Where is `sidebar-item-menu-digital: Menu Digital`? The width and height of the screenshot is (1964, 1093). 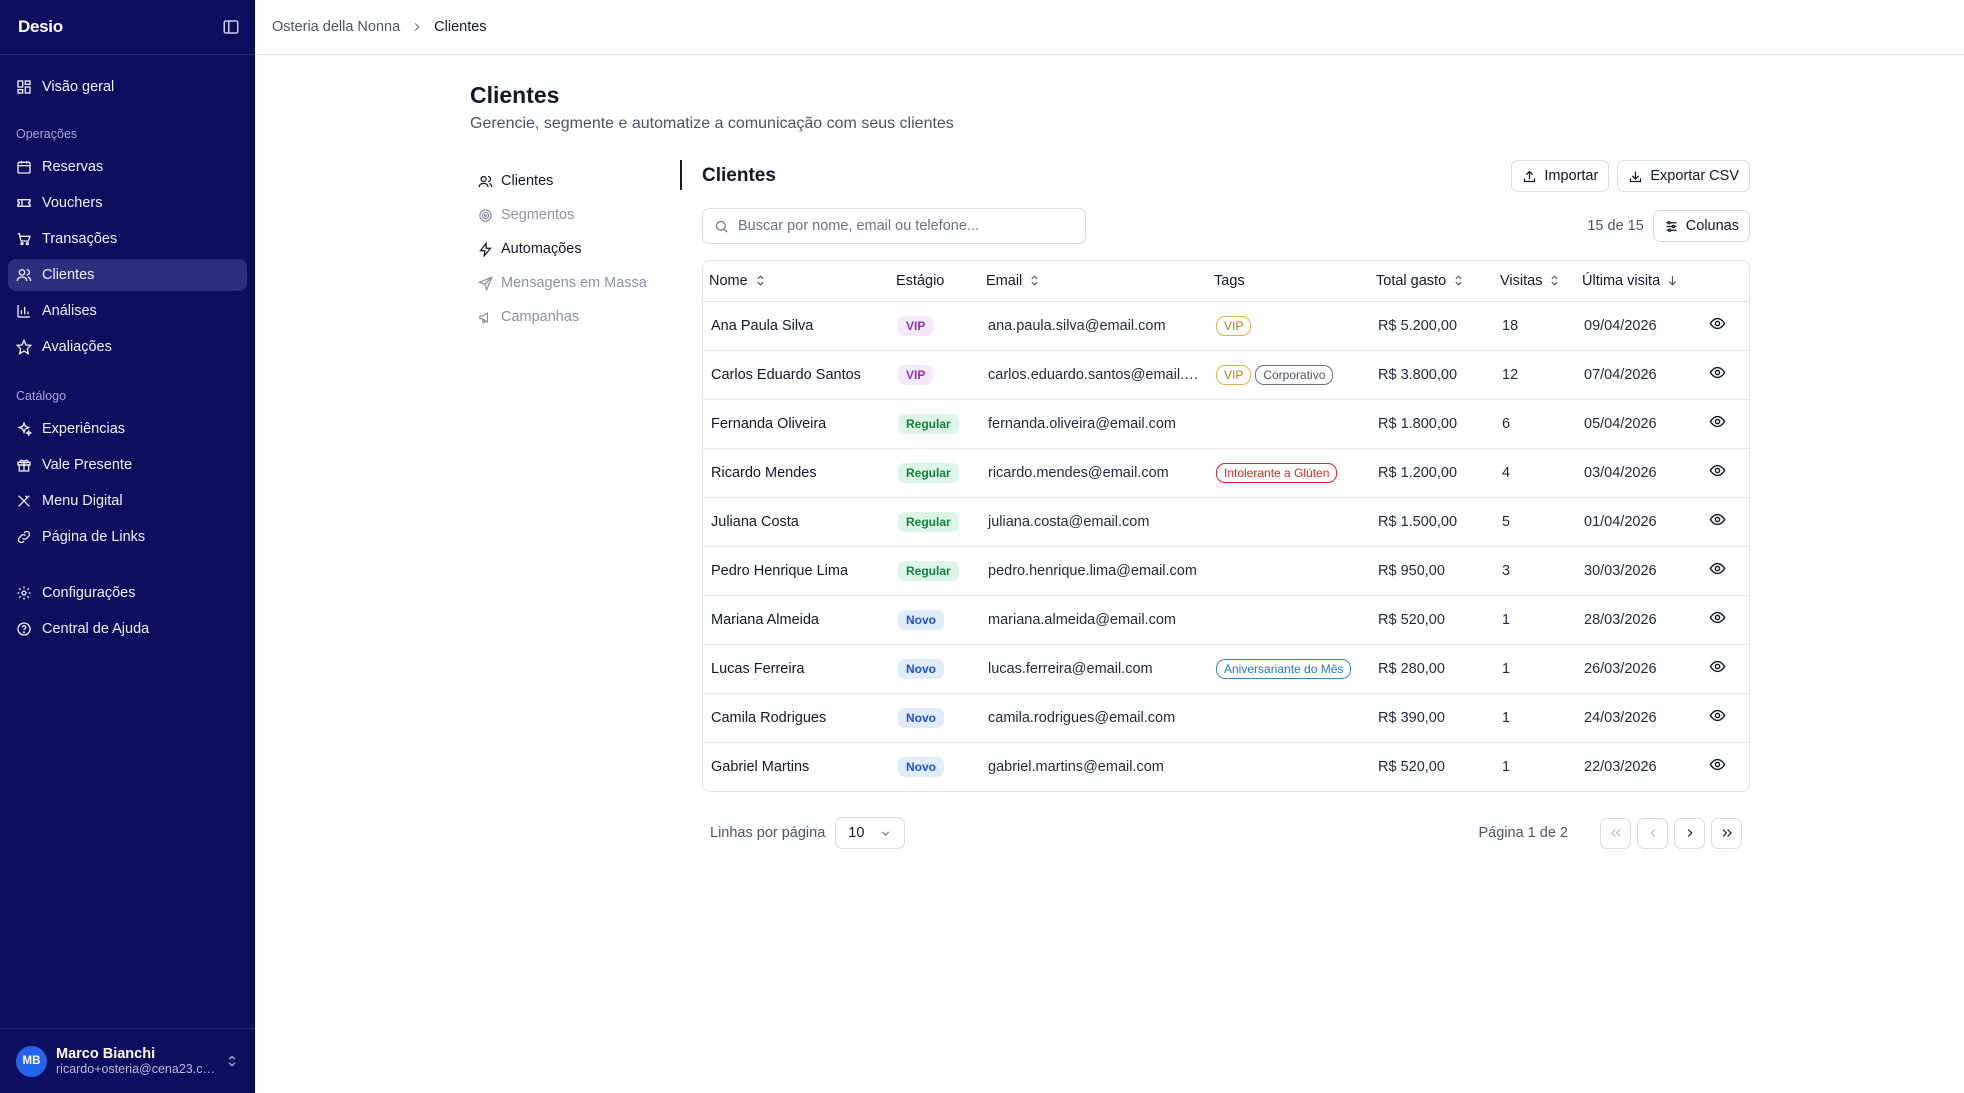 sidebar-item-menu-digital: Menu Digital is located at coordinates (127, 501).